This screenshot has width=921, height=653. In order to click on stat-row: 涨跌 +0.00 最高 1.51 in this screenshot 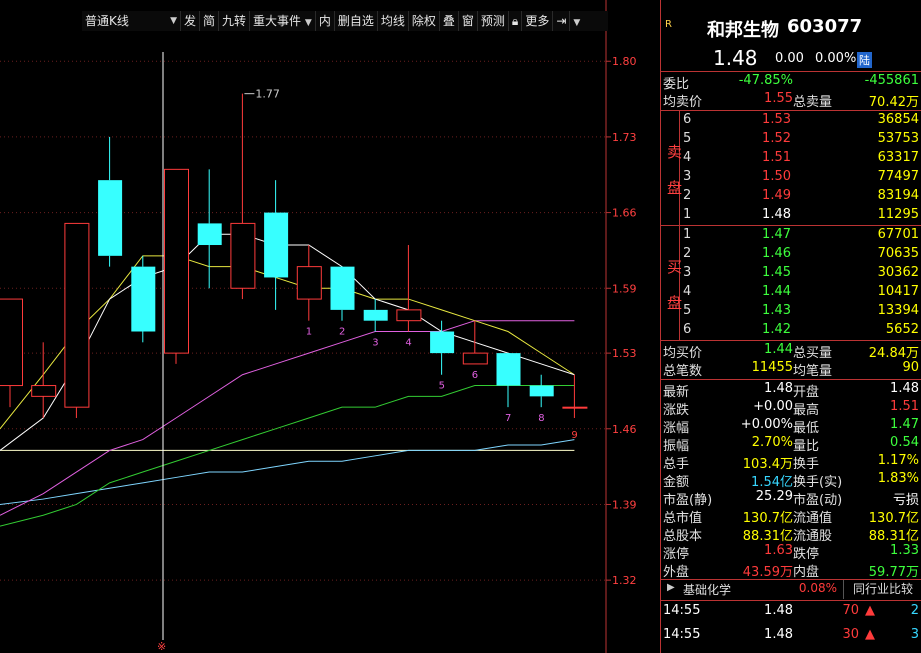, I will do `click(791, 408)`.